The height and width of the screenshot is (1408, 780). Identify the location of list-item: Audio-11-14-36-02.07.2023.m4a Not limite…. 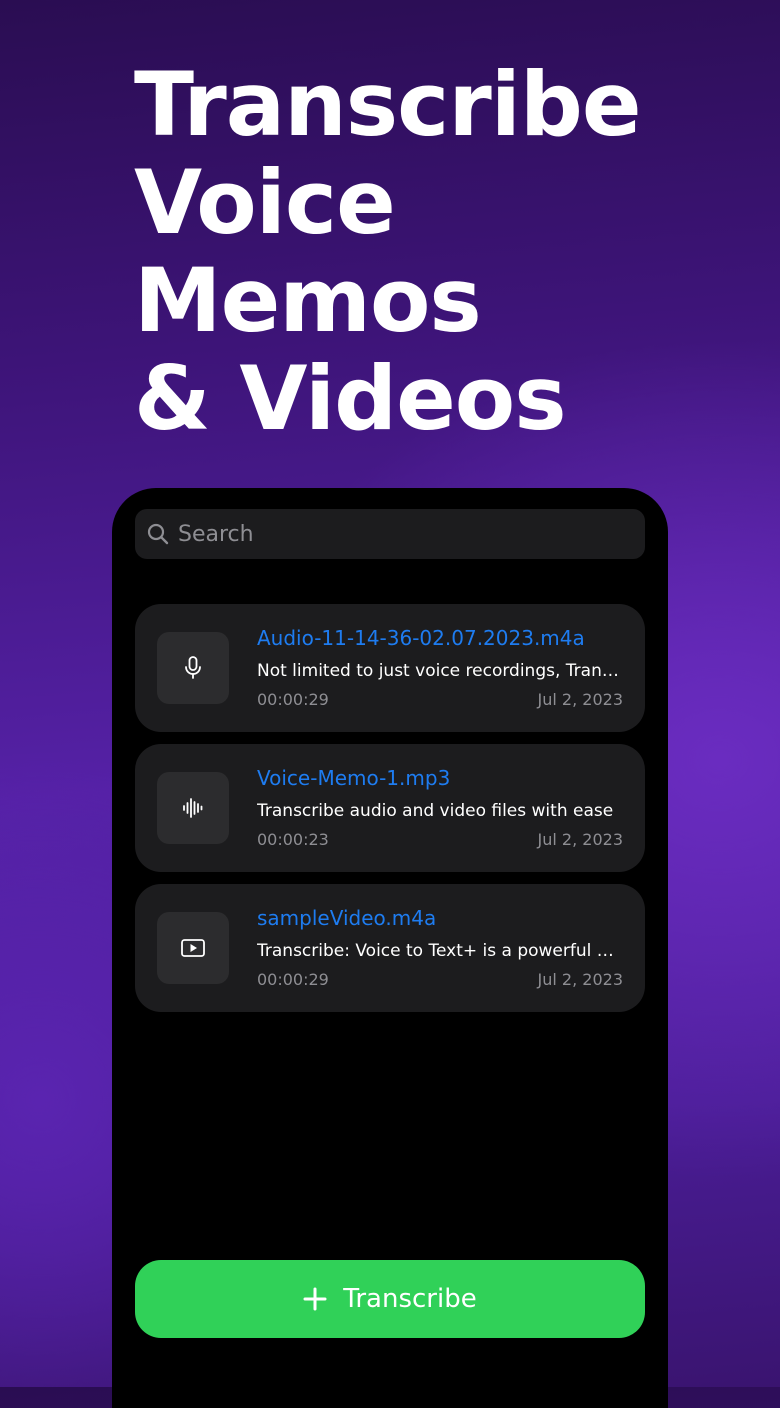
(390, 668).